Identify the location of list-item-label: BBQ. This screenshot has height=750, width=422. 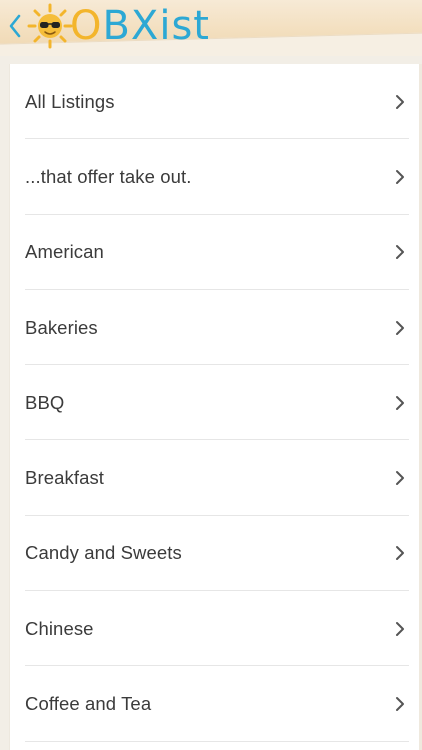
(45, 402).